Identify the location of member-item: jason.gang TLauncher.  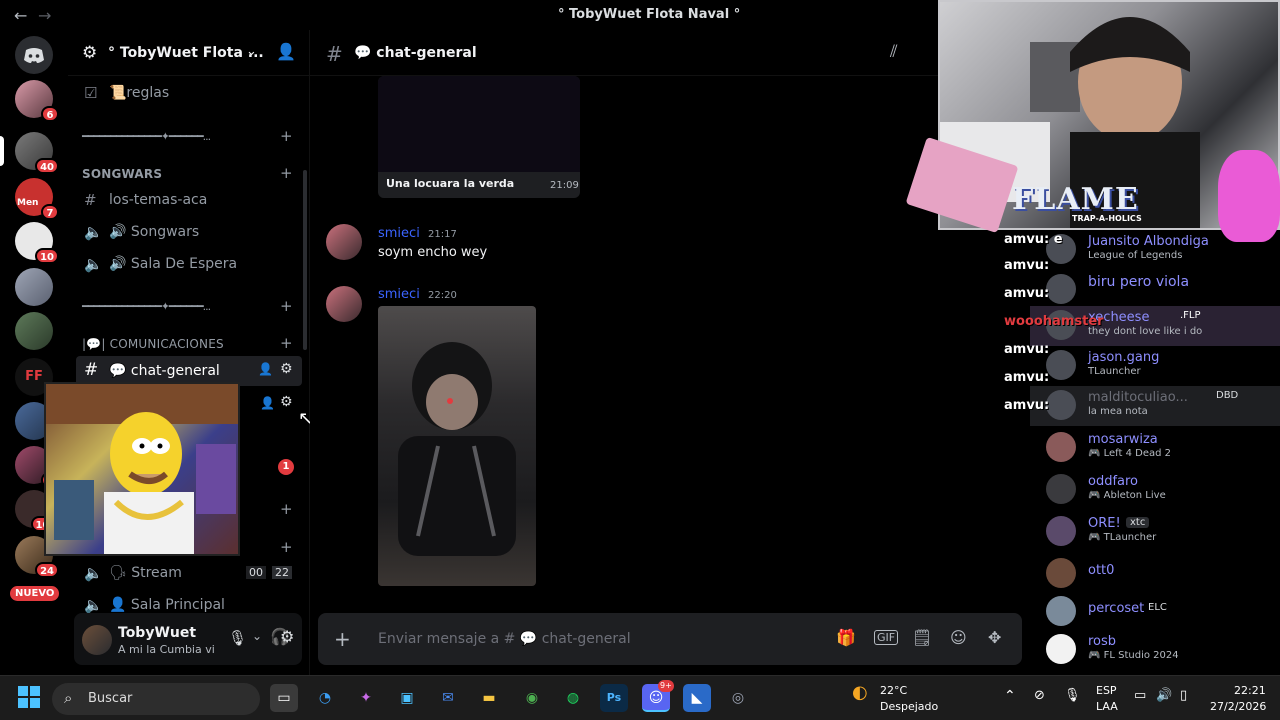
(1155, 366).